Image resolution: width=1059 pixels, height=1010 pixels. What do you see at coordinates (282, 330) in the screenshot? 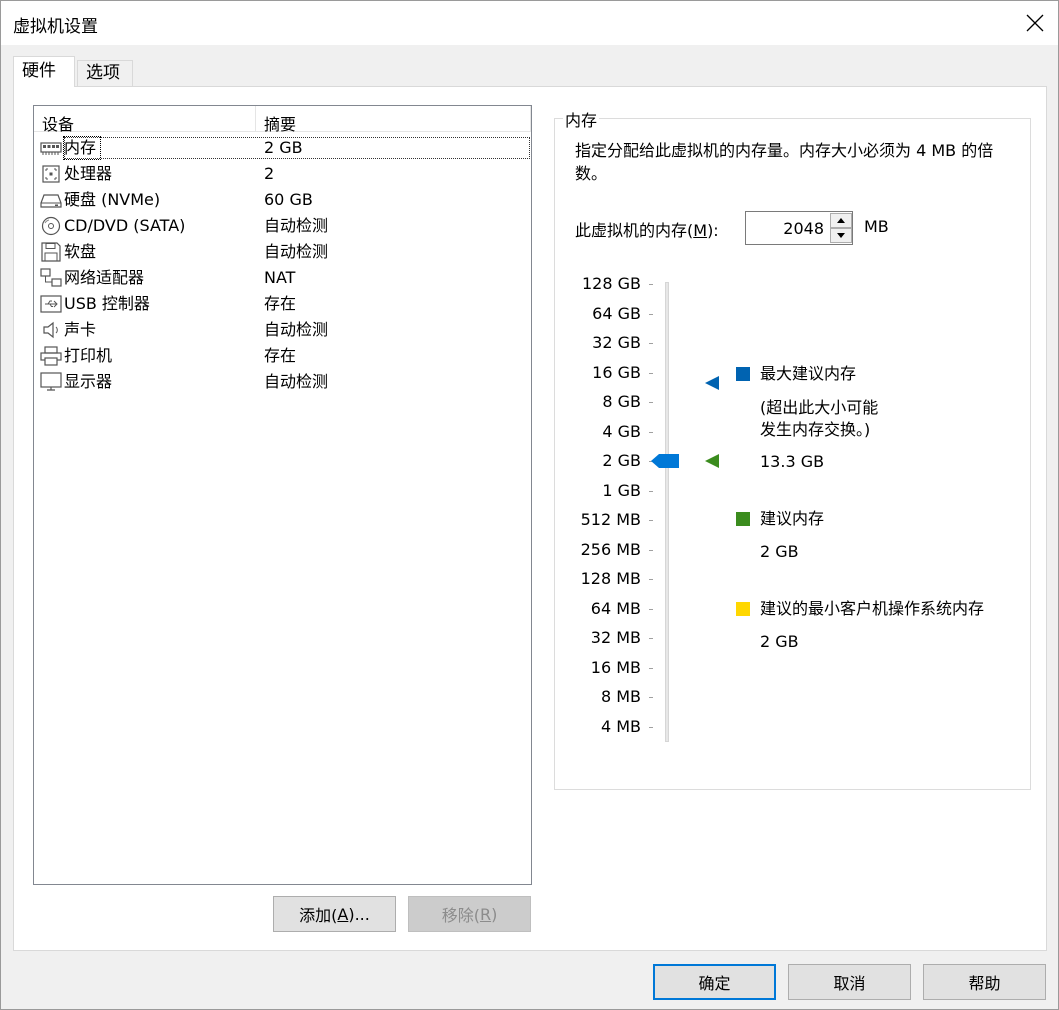
I see `device-row-sound-card: 声卡 自动检测` at bounding box center [282, 330].